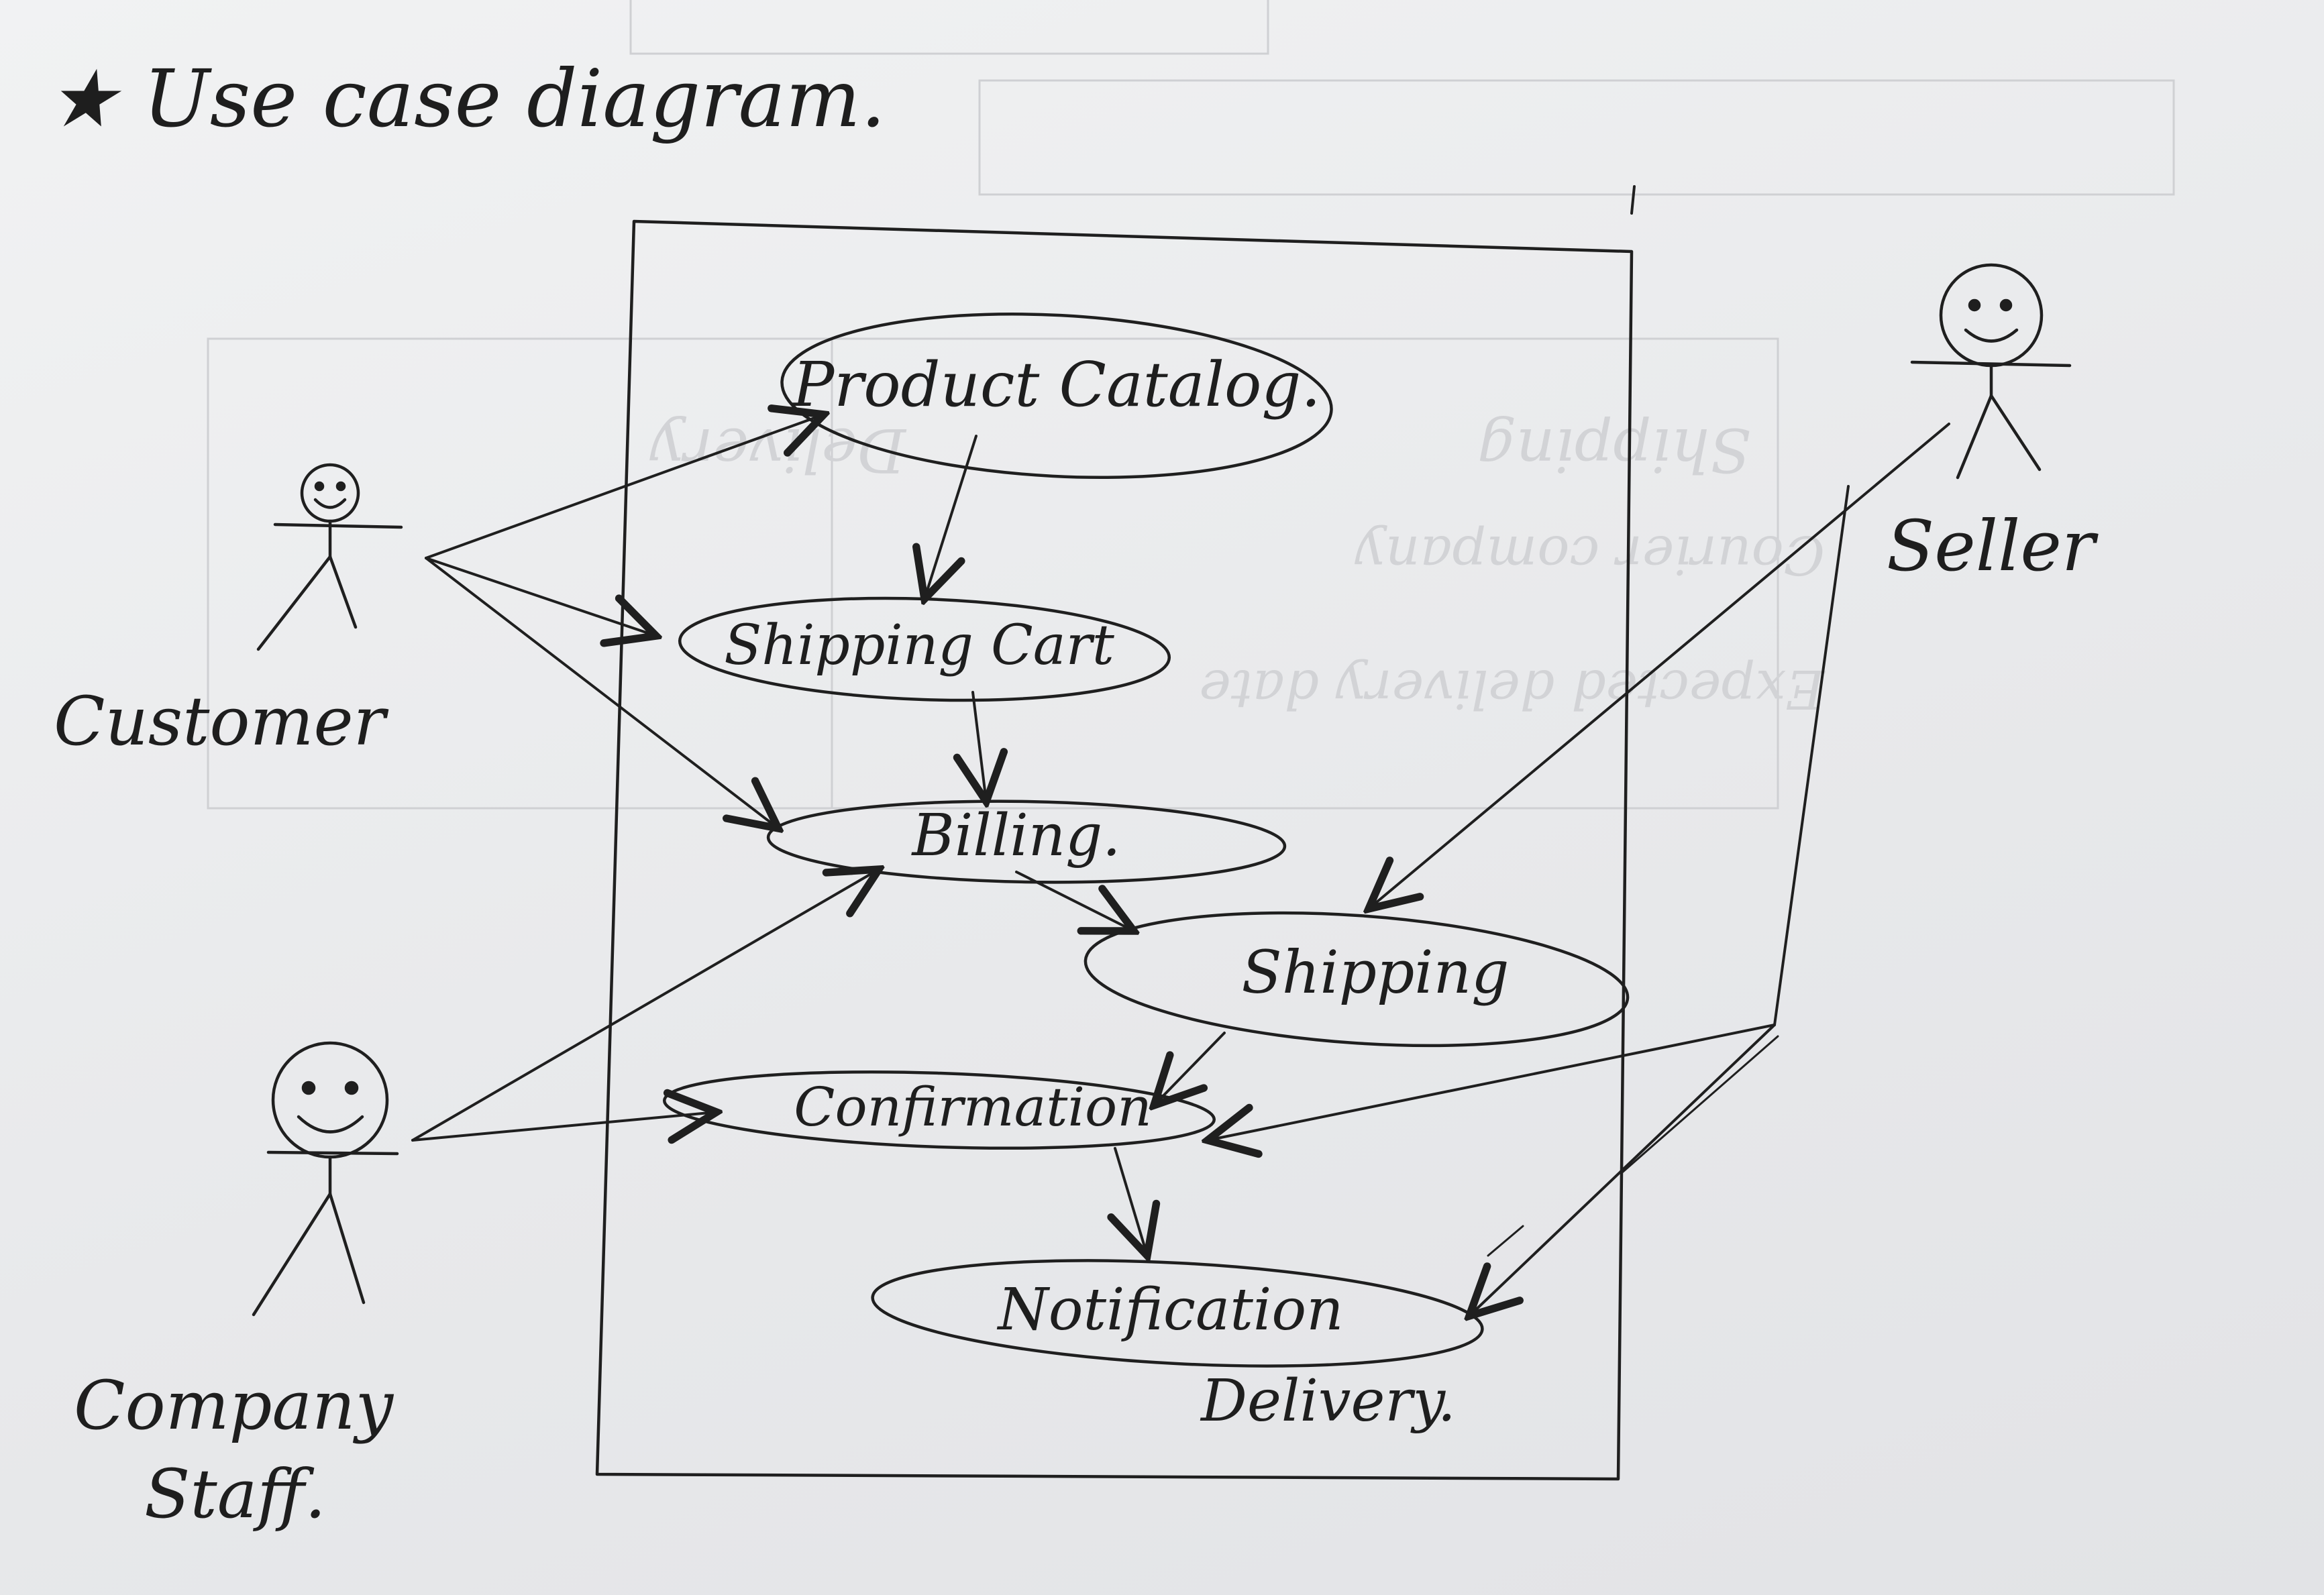 The width and height of the screenshot is (2324, 1595). Describe the element at coordinates (1177, 1347) in the screenshot. I see `use-case-notification-delivery: Notification Delivery.` at that location.